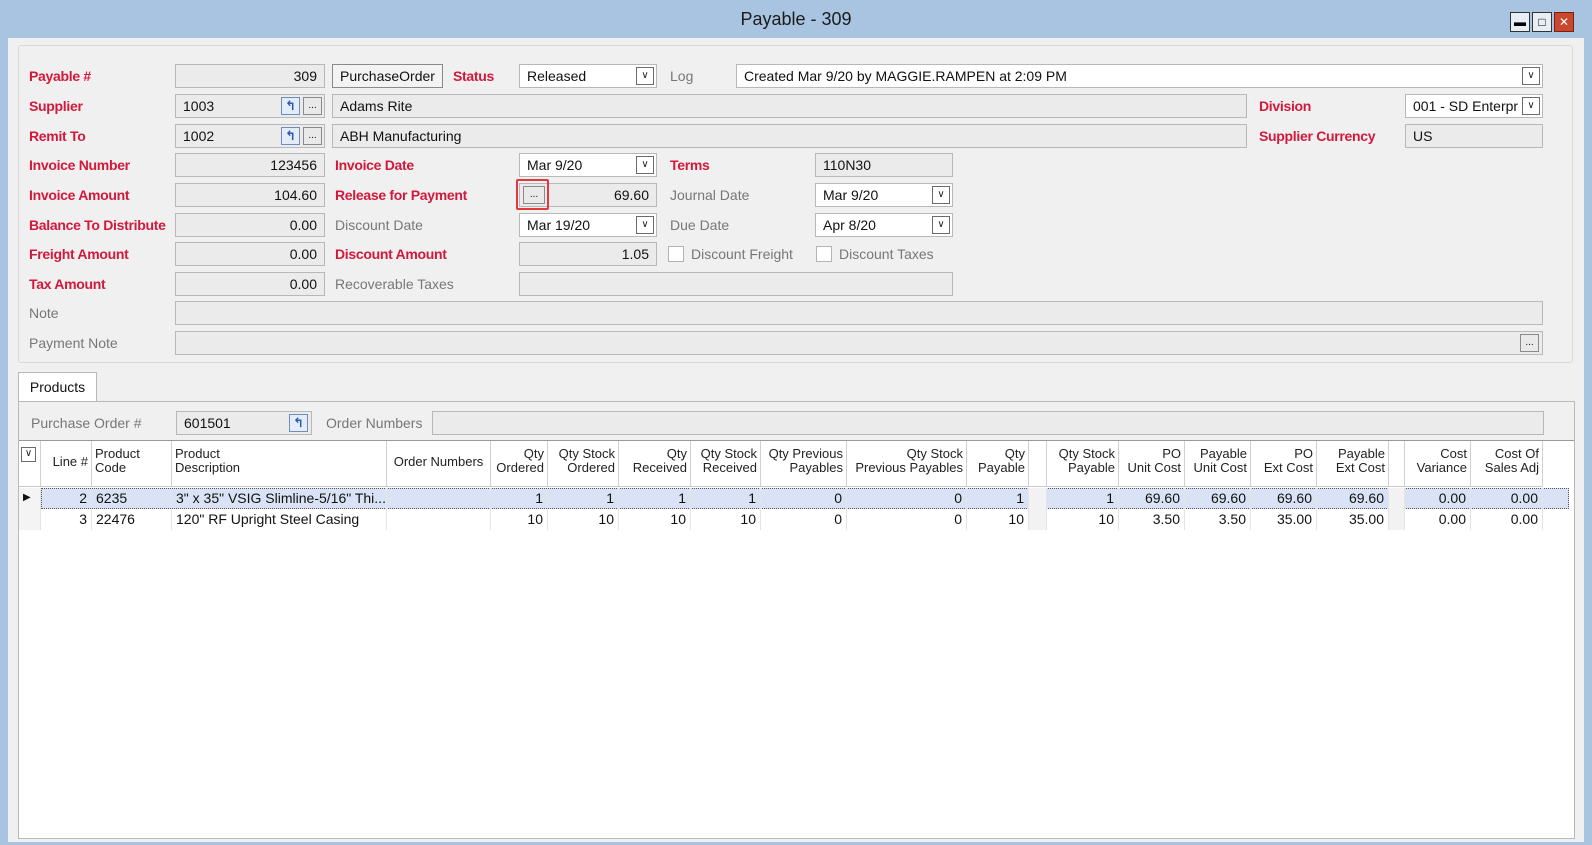  What do you see at coordinates (250, 165) in the screenshot?
I see `invoice-number-field: 123456` at bounding box center [250, 165].